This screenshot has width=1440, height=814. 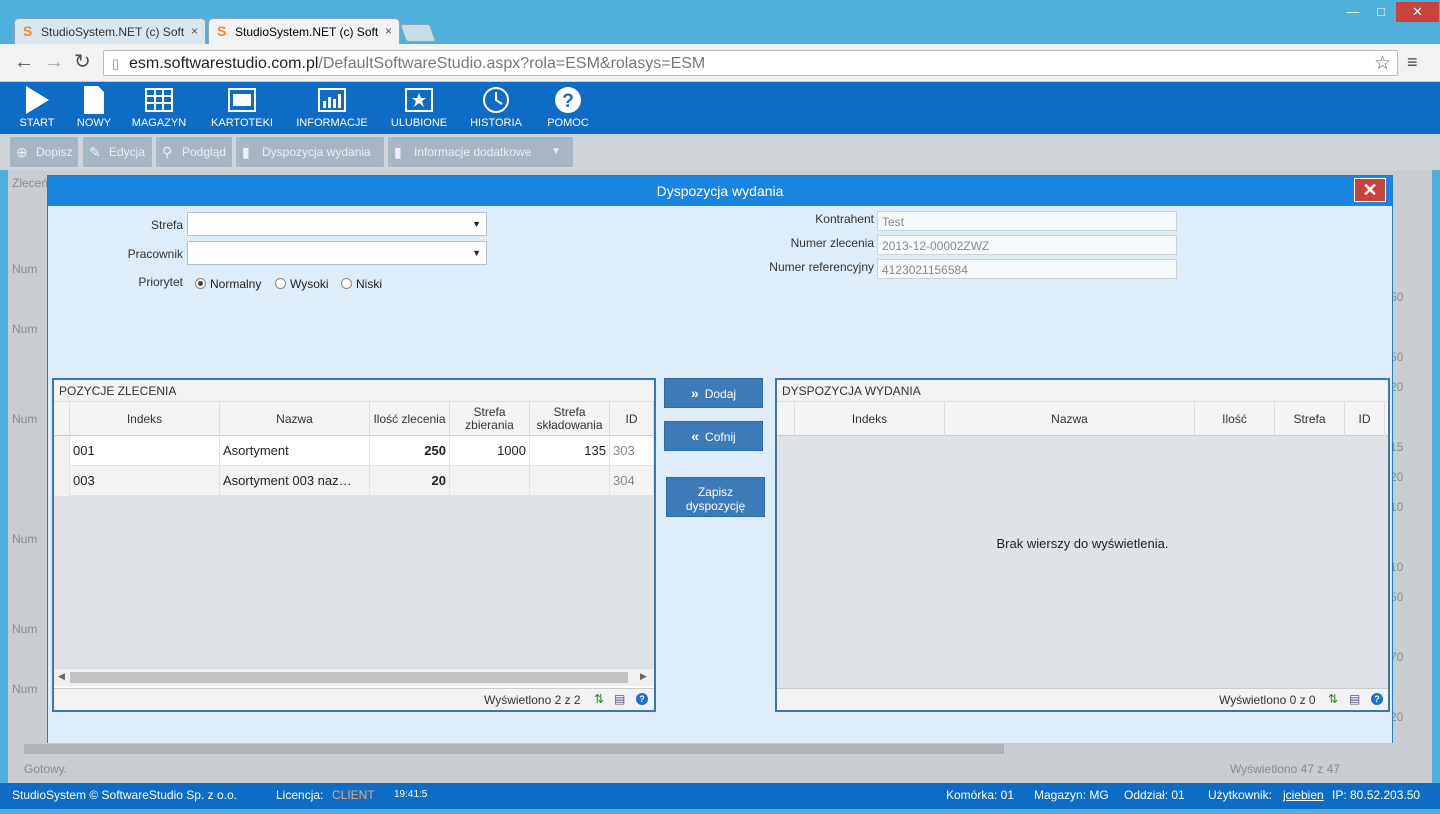 I want to click on kontrahent-field: Test, so click(x=1027, y=221).